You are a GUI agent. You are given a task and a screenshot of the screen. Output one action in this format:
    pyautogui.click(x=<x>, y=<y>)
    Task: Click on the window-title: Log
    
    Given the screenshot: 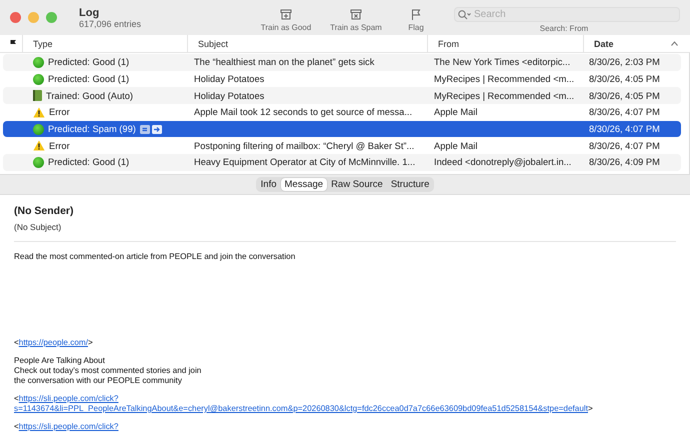 What is the action you would take?
    pyautogui.click(x=89, y=12)
    